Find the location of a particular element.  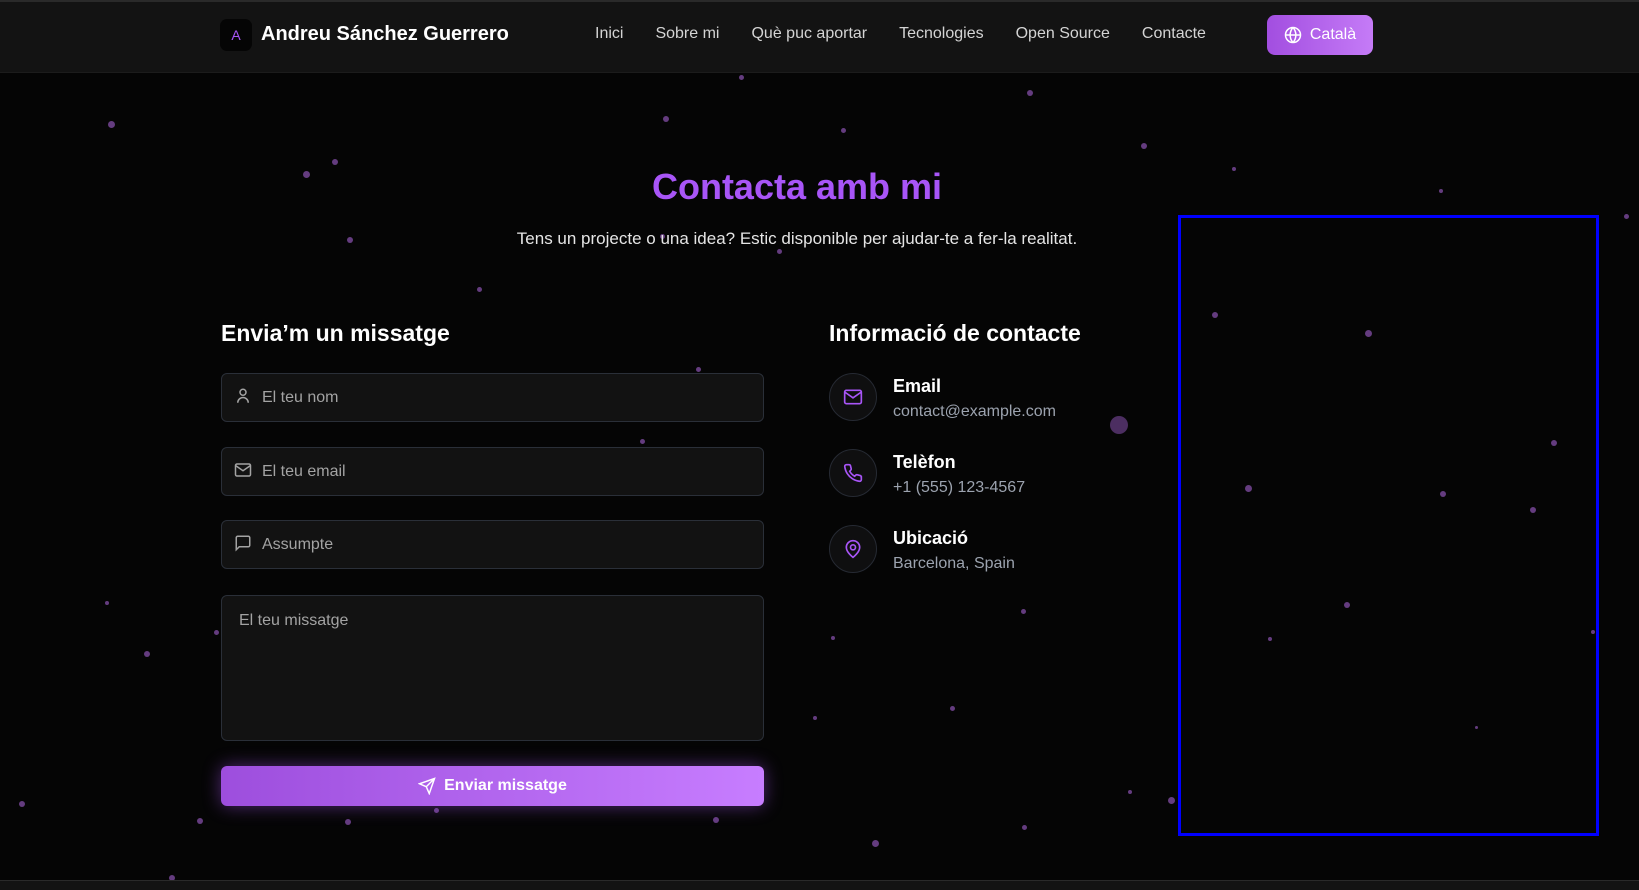

contact-label: Telèfon is located at coordinates (924, 462).